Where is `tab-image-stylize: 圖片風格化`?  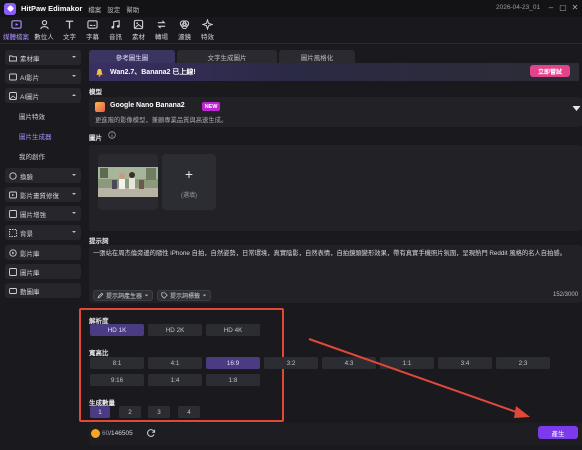 tab-image-stylize: 圖片風格化 is located at coordinates (317, 56).